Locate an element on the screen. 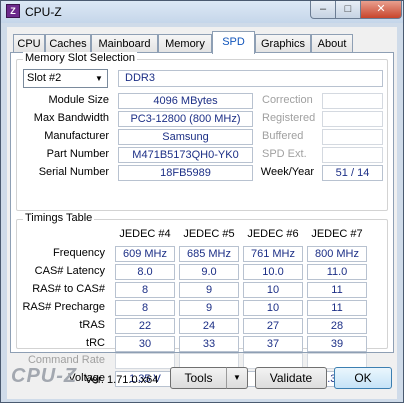 This screenshot has height=403, width=404. timing-row-label: CAS# Latency is located at coordinates (69, 271).